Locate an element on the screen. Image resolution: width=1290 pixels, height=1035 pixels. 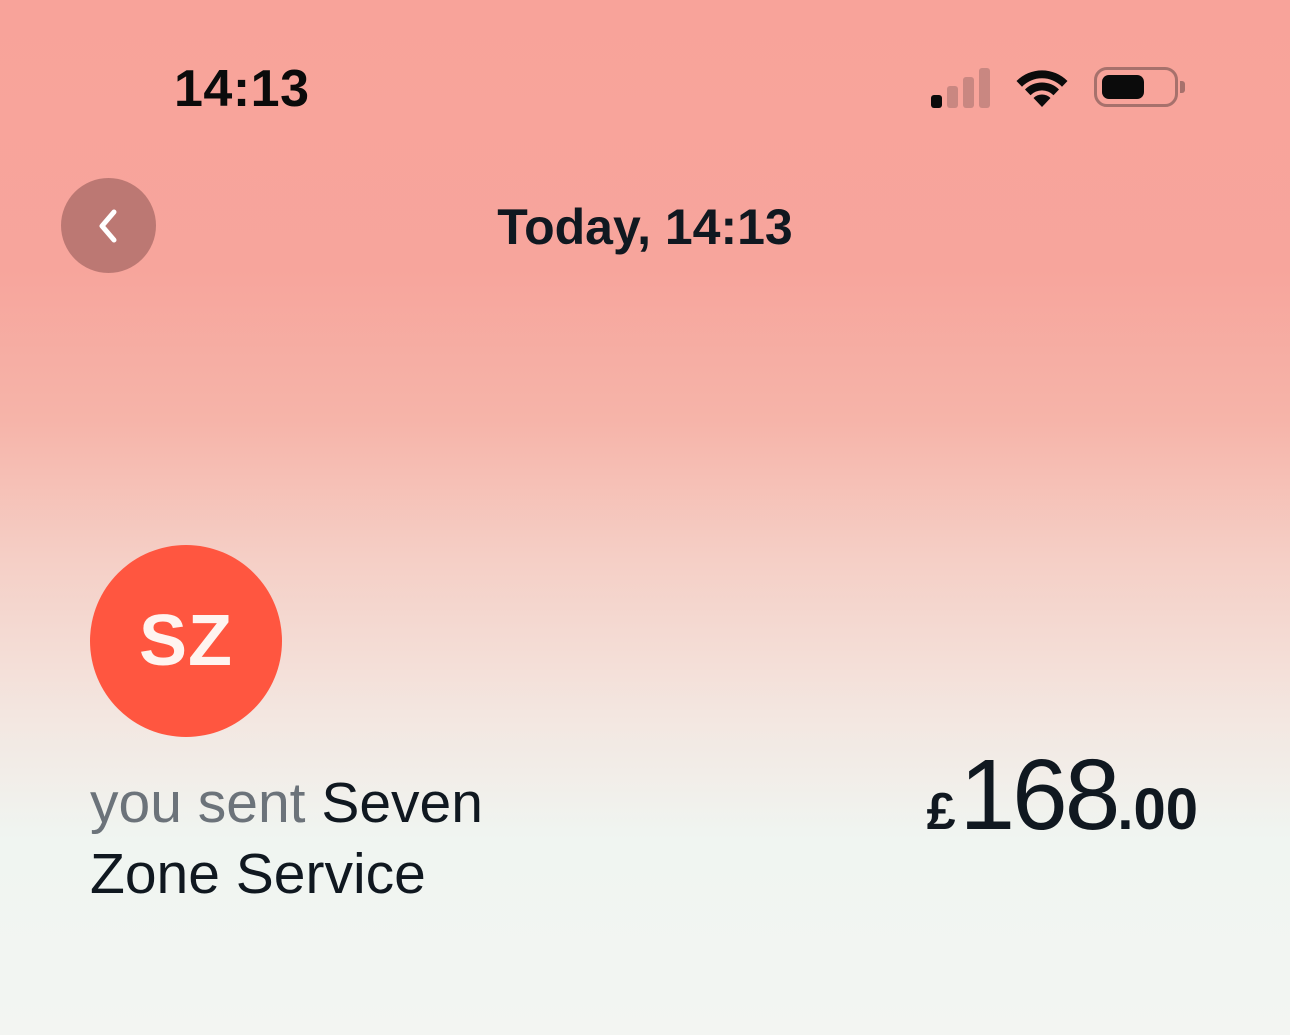
transaction-prefix: you sent is located at coordinates (198, 803).